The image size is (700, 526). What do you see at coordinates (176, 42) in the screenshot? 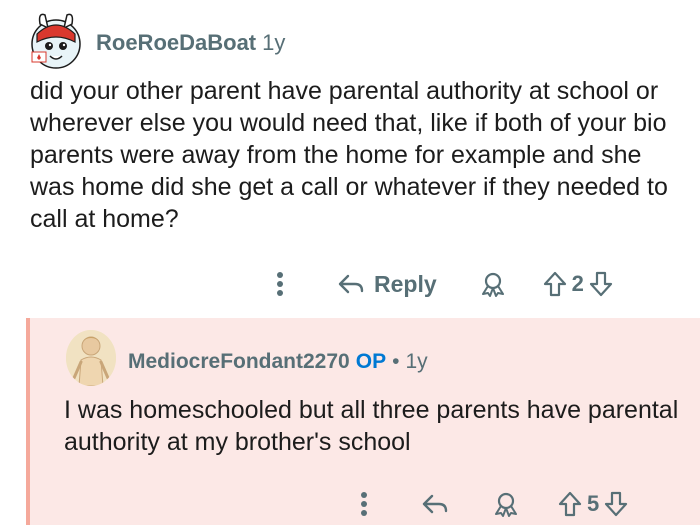
I see `username: RoeRoeDaBoat` at bounding box center [176, 42].